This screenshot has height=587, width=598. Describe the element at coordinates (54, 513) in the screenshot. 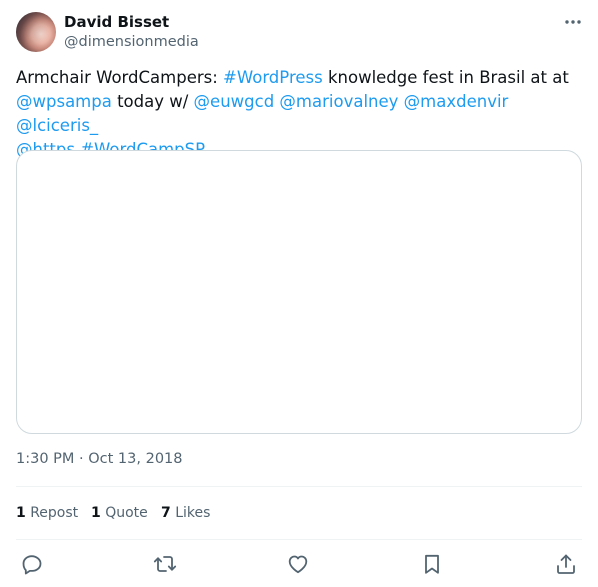

I see `reposts-label: Repost` at that location.